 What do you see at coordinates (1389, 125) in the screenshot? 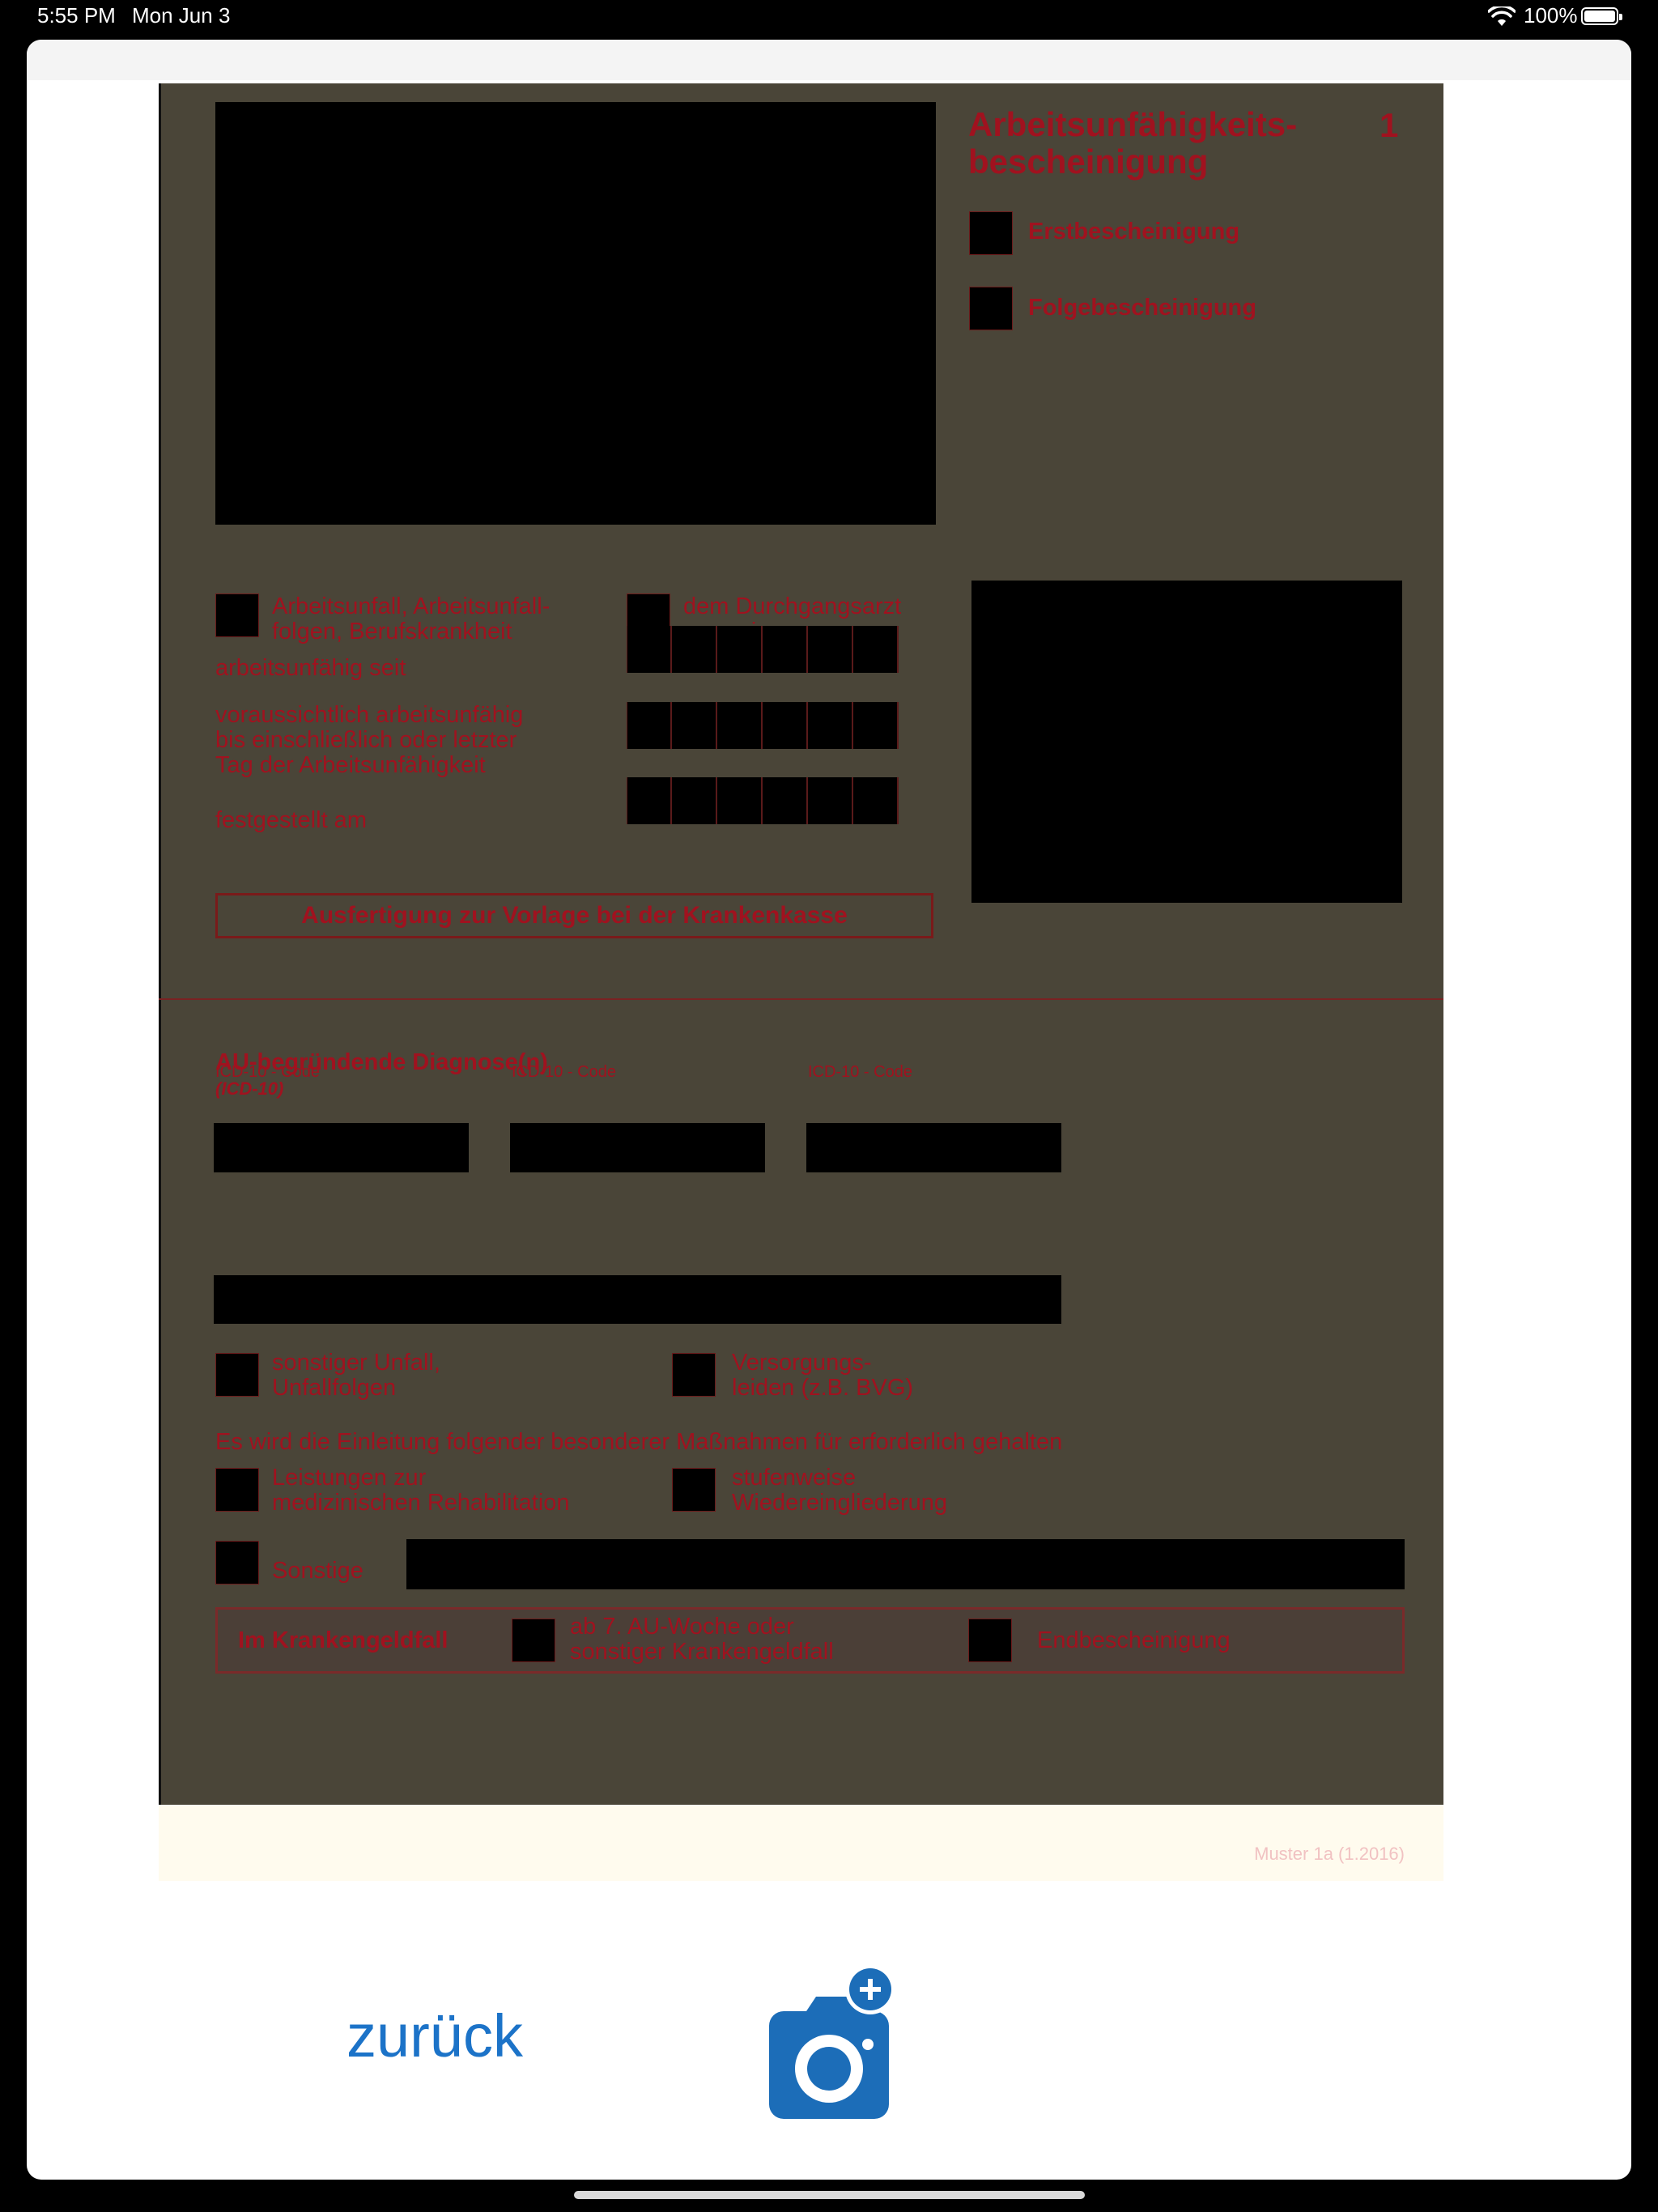
I see `document-number: 1` at bounding box center [1389, 125].